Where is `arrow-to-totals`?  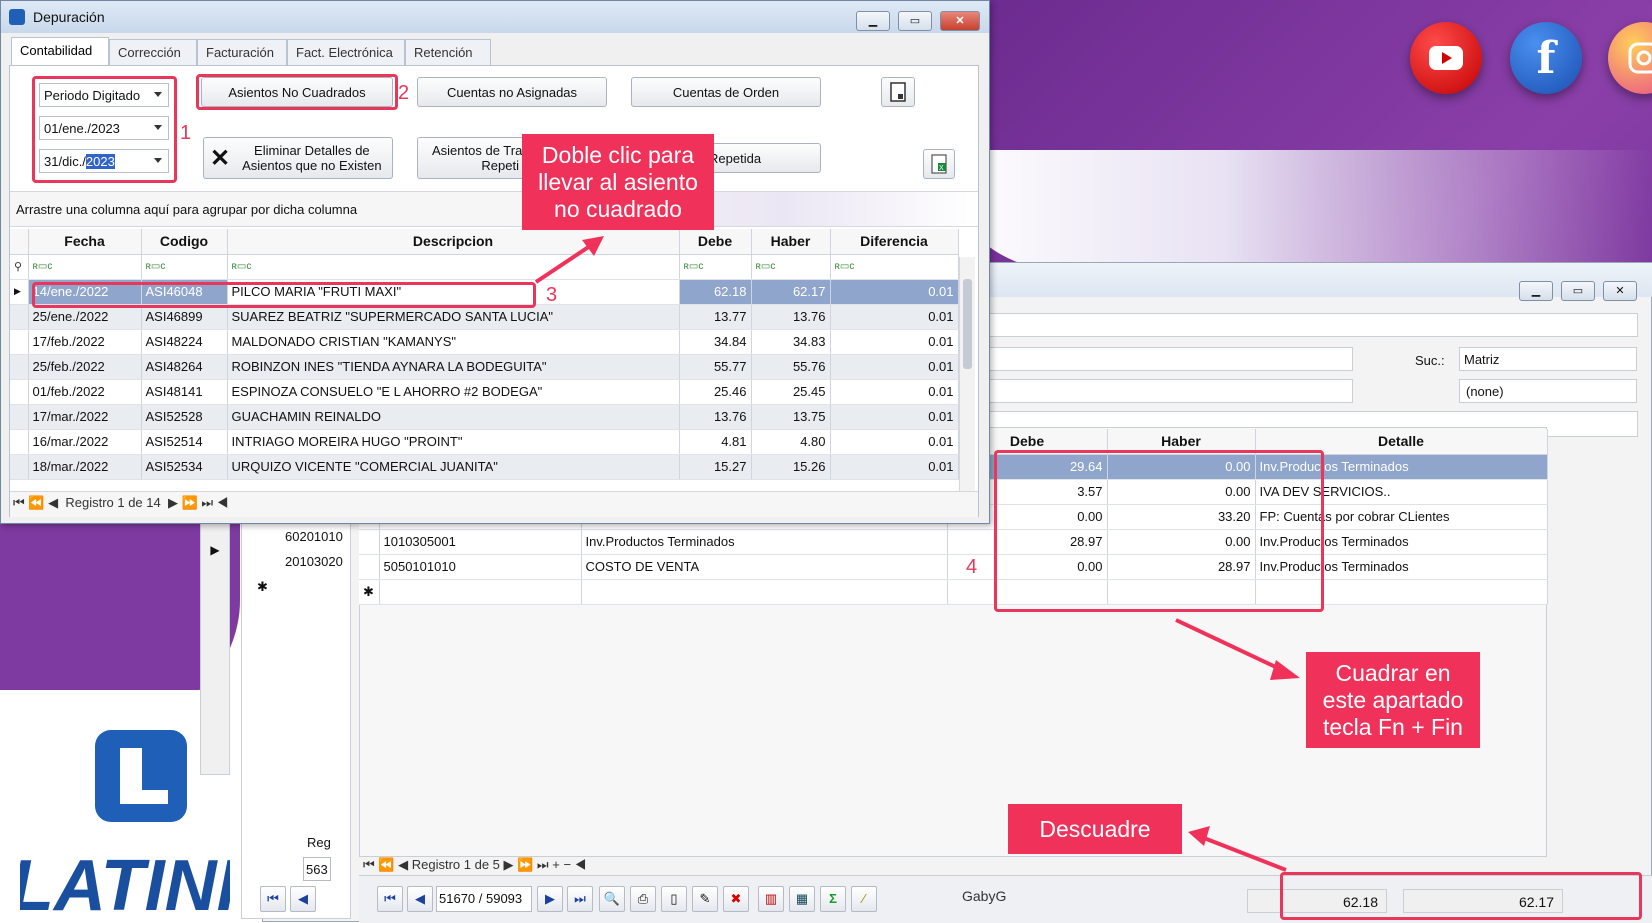
arrow-to-totals is located at coordinates (1237, 849).